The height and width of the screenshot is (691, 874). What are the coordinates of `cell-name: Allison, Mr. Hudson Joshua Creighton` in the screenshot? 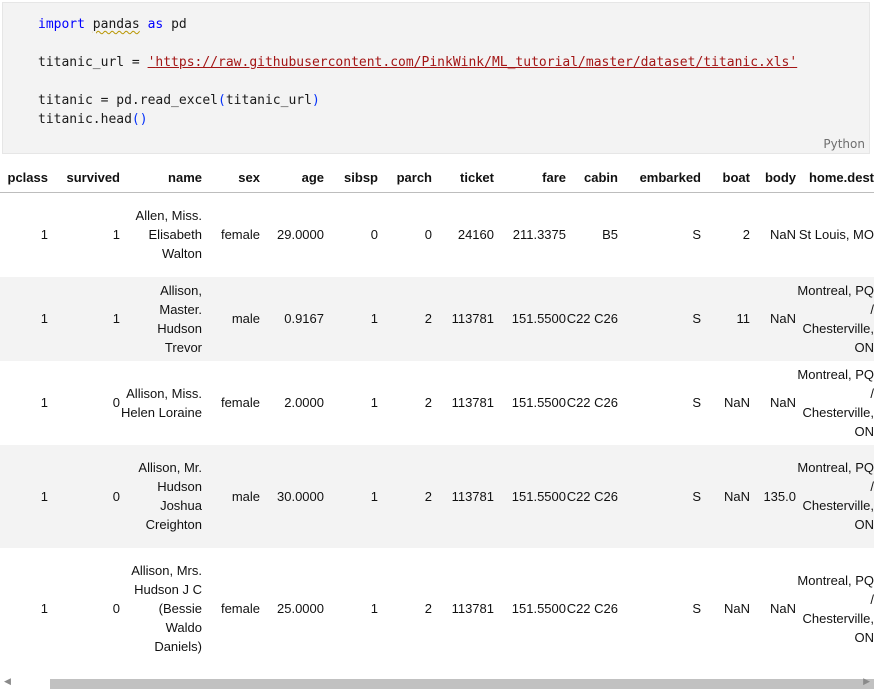 It's located at (161, 496).